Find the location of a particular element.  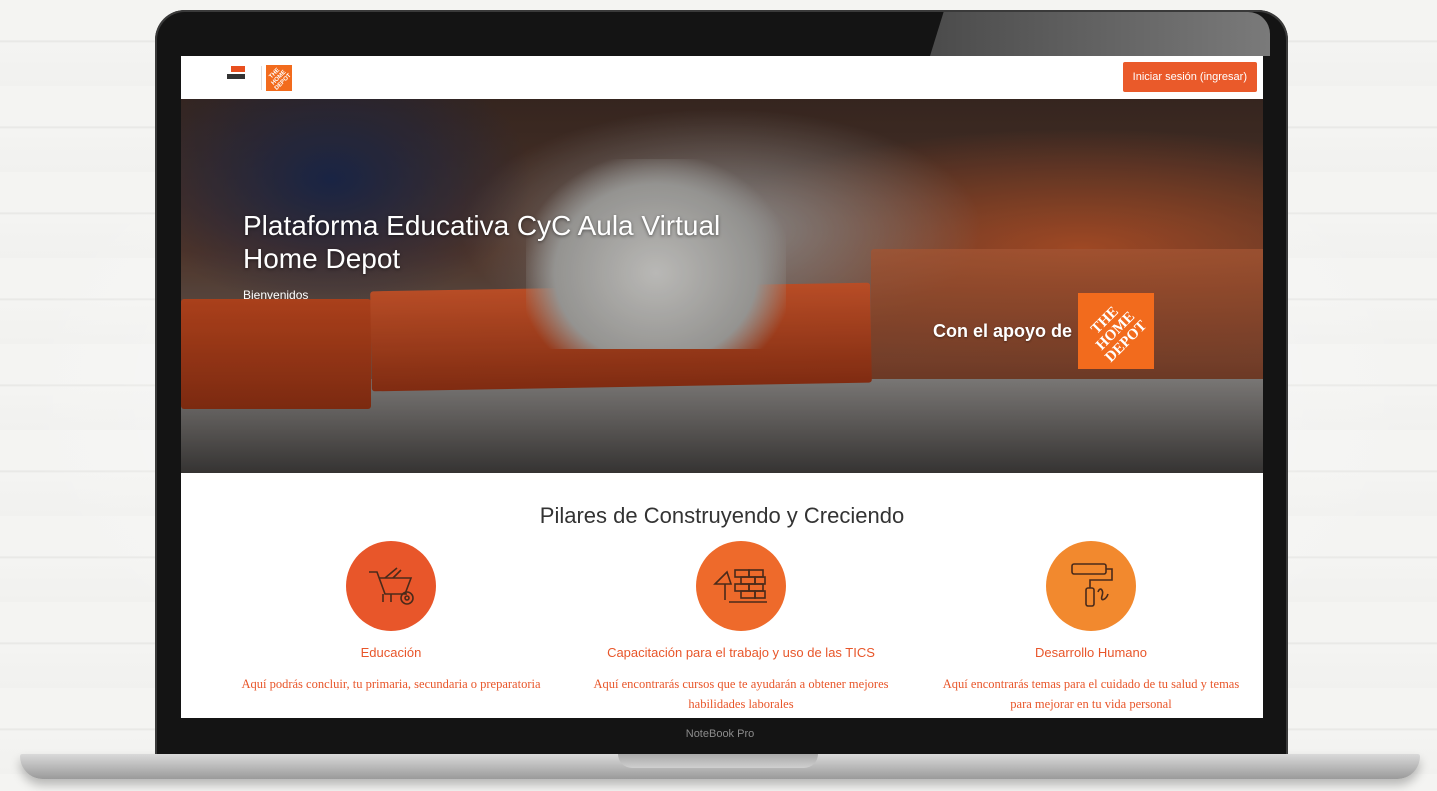

support-text: Con el apoyo de is located at coordinates (1003, 330).